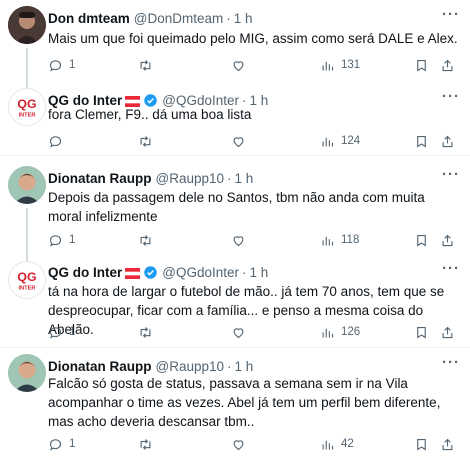  What do you see at coordinates (150, 114) in the screenshot?
I see `tweet-text: fora Clemer, F9.. dá uma boa lista` at bounding box center [150, 114].